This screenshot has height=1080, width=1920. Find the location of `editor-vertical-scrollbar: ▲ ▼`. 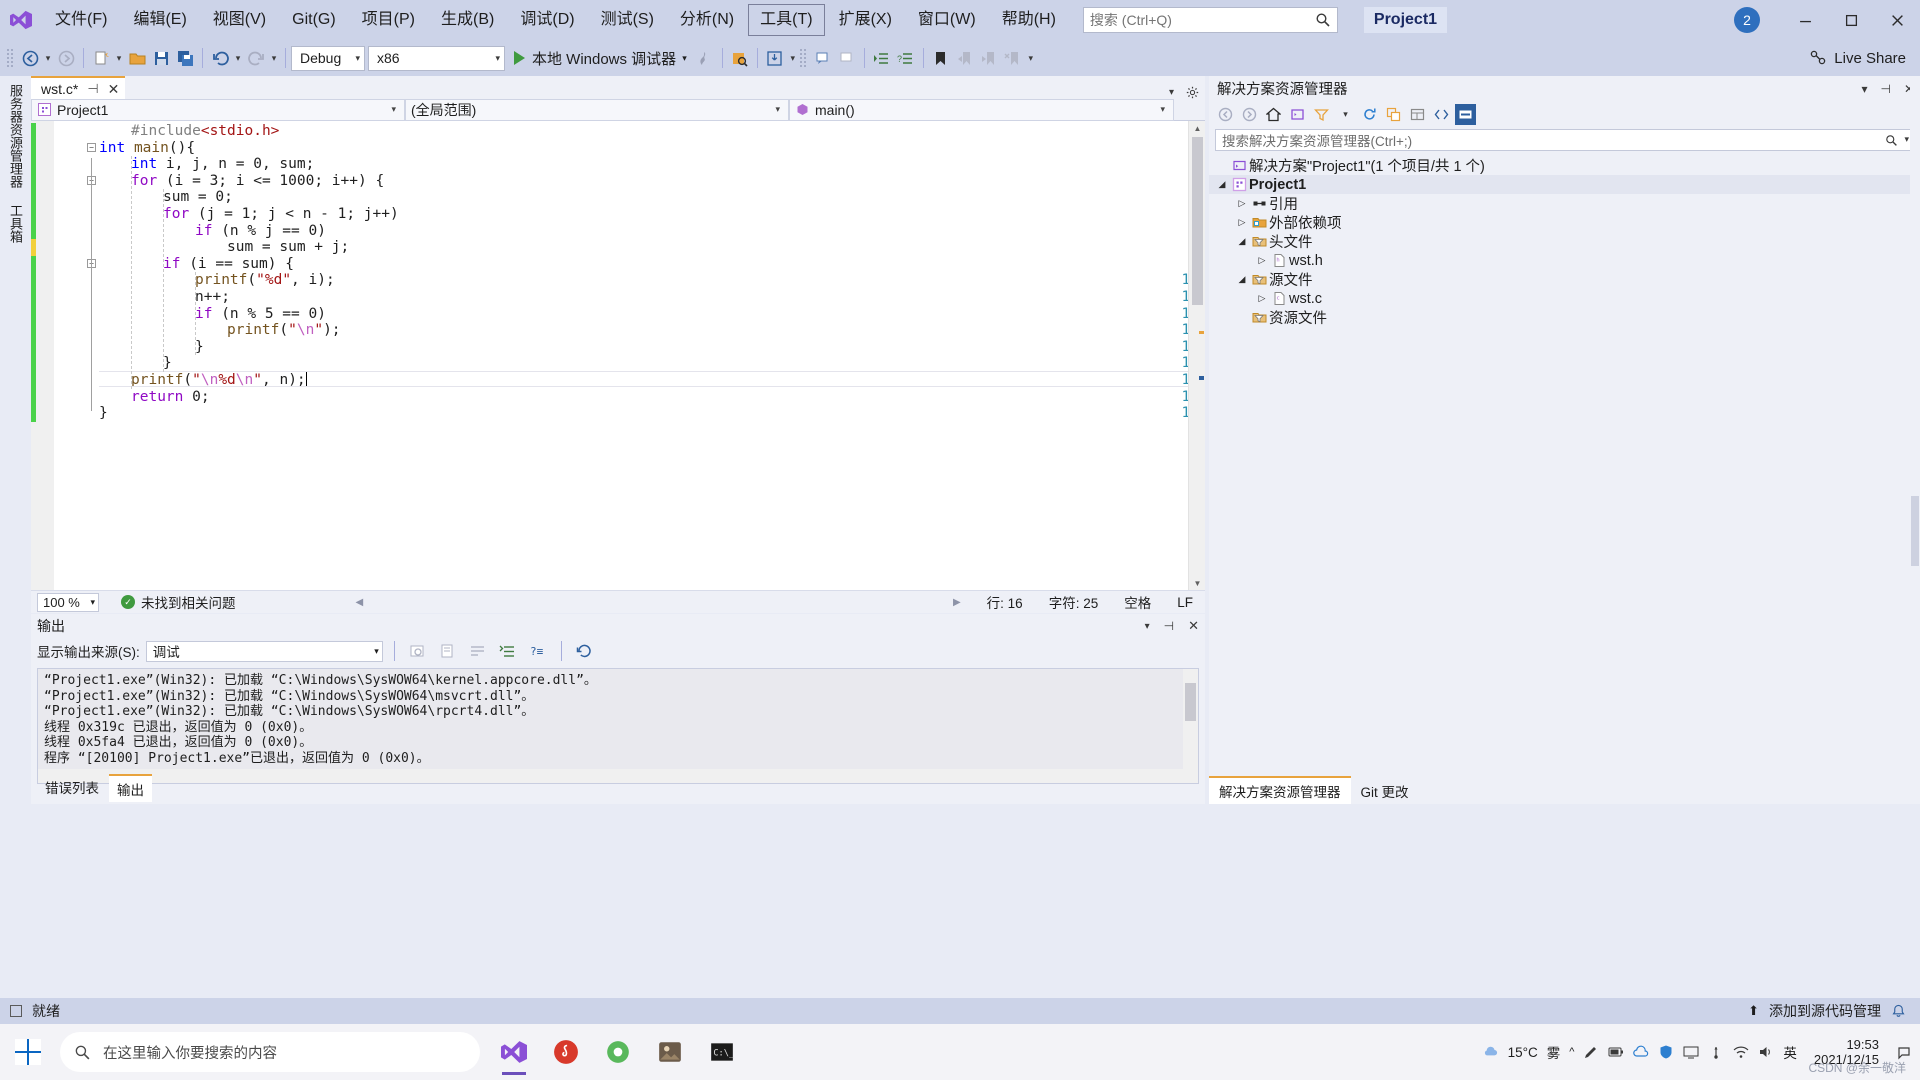

editor-vertical-scrollbar: ▲ ▼ is located at coordinates (1196, 356).